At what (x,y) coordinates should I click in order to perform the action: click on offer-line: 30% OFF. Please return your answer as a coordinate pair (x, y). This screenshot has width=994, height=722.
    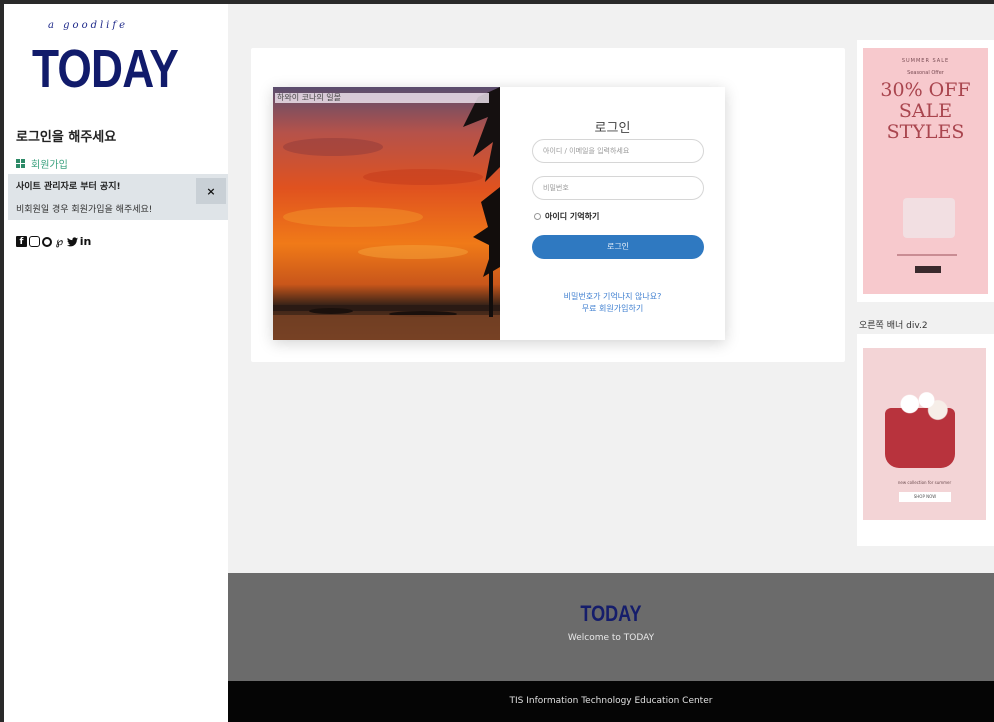
    Looking at the image, I should click on (925, 90).